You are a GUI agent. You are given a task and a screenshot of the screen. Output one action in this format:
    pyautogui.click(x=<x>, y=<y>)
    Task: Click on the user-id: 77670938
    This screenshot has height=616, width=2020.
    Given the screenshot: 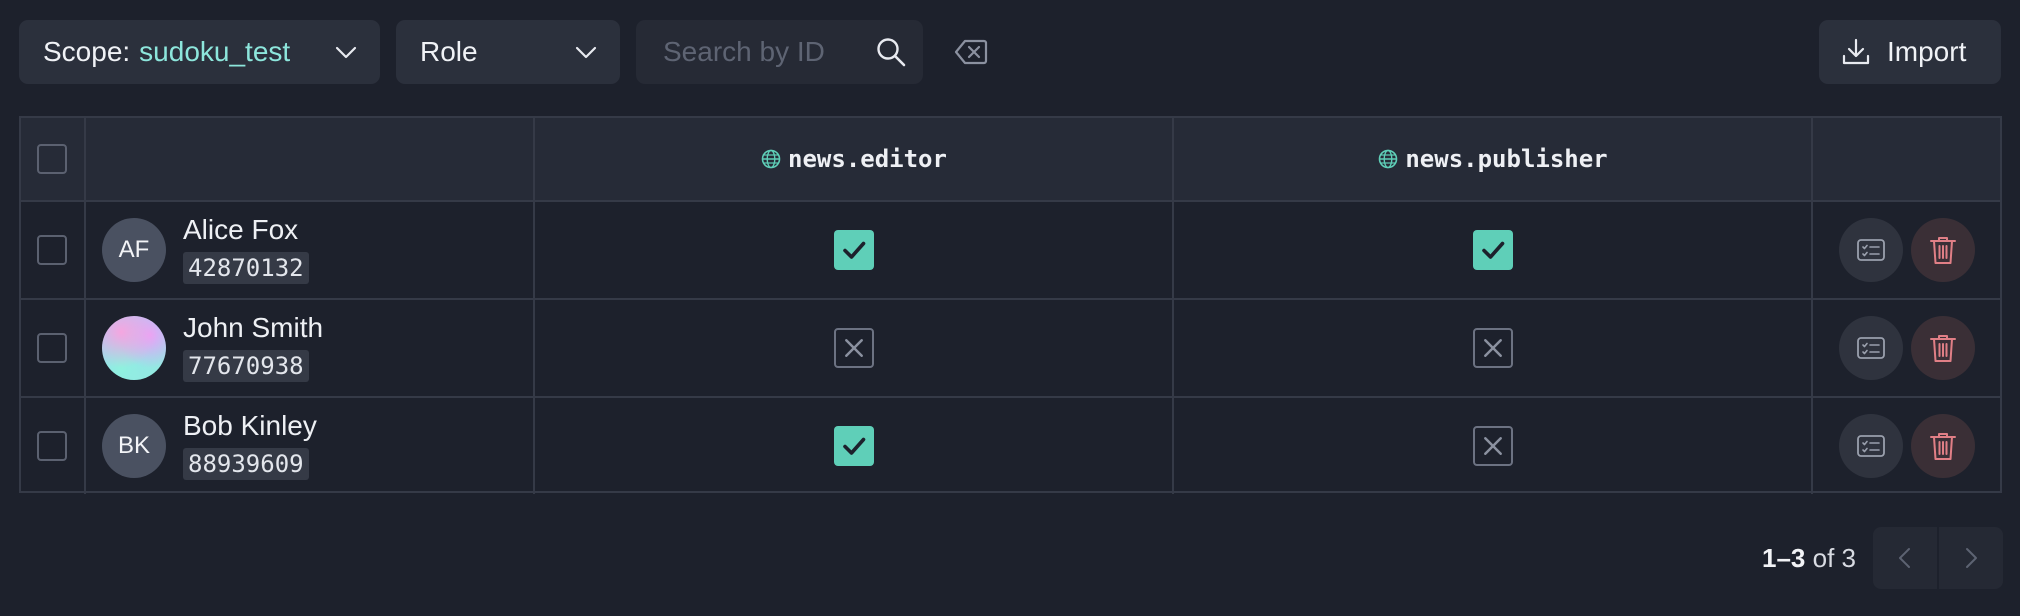 What is the action you would take?
    pyautogui.click(x=246, y=366)
    